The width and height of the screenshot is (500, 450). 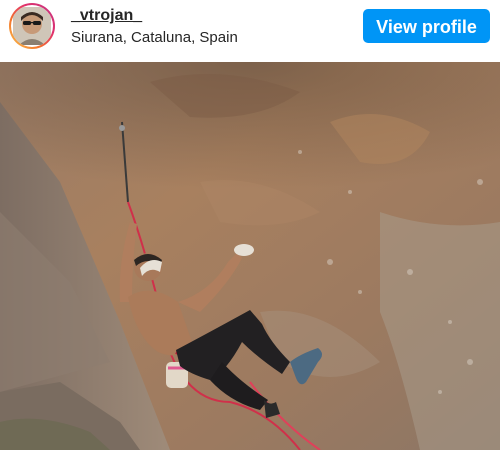 I want to click on avatar-image, so click(x=32, y=26).